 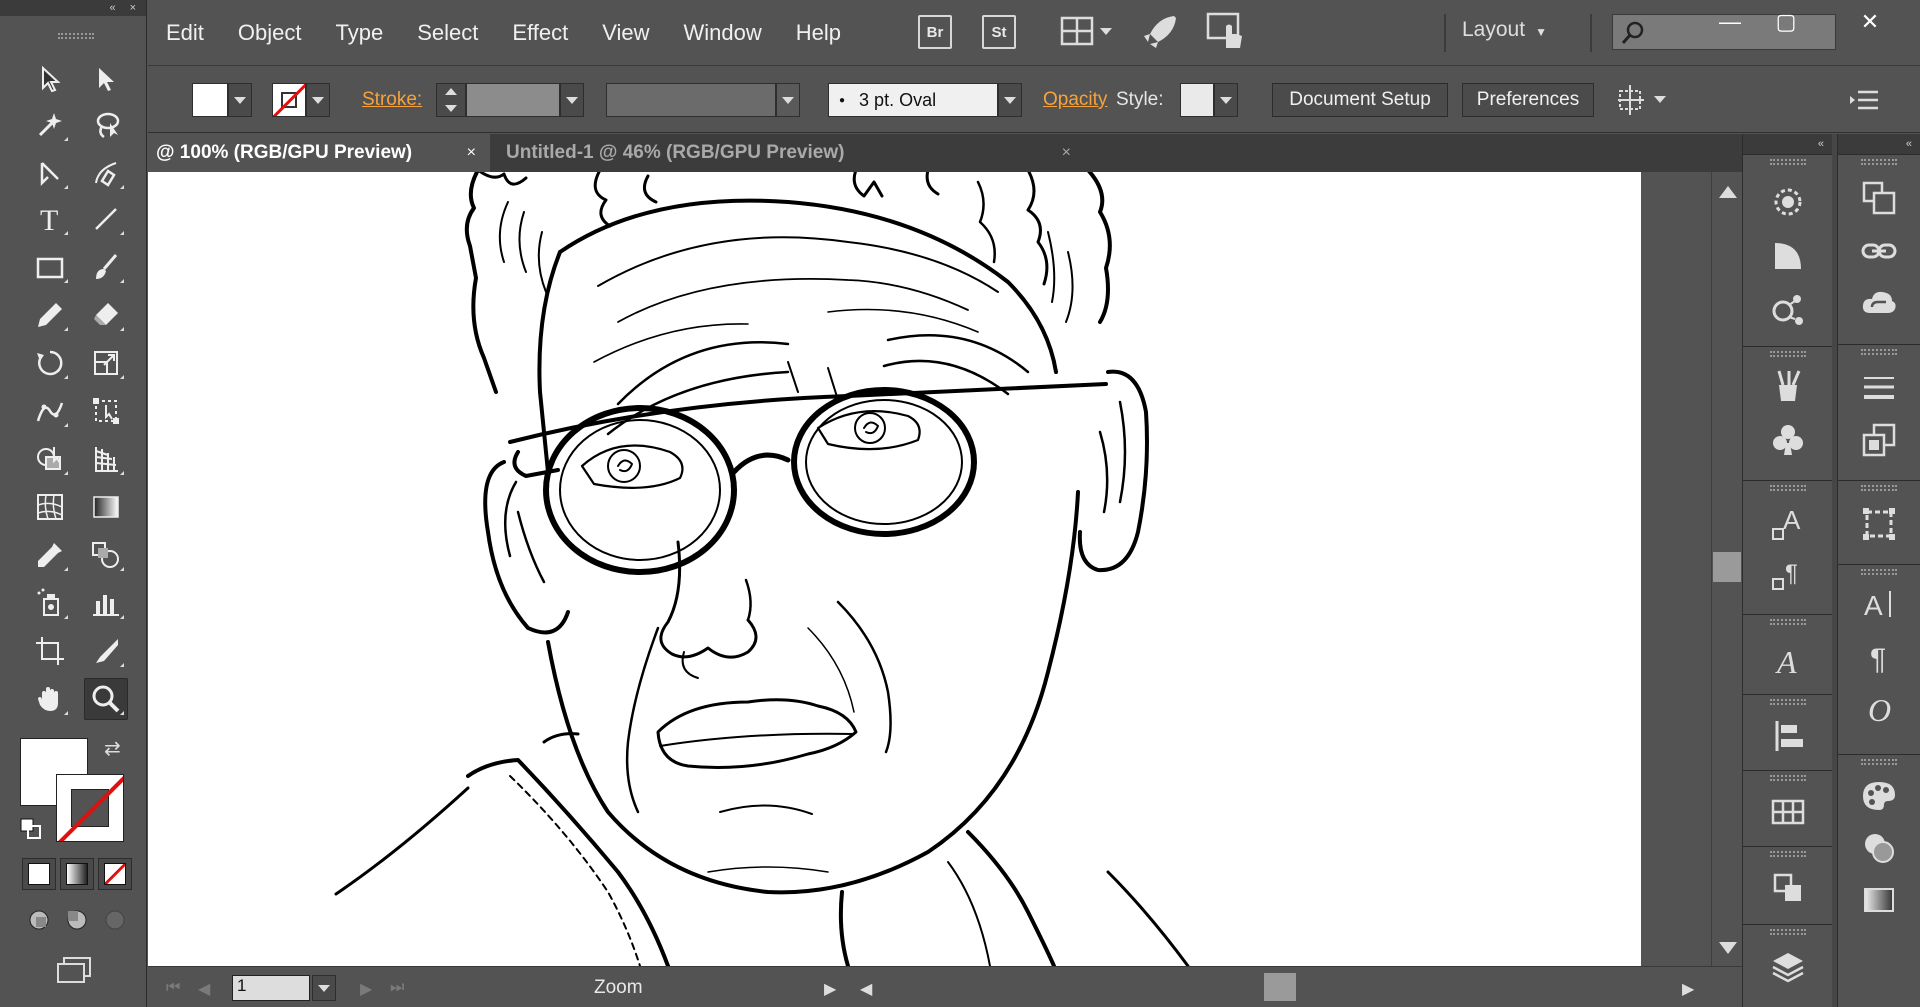 I want to click on paragraph-panel-button: ¶, so click(x=1879, y=656).